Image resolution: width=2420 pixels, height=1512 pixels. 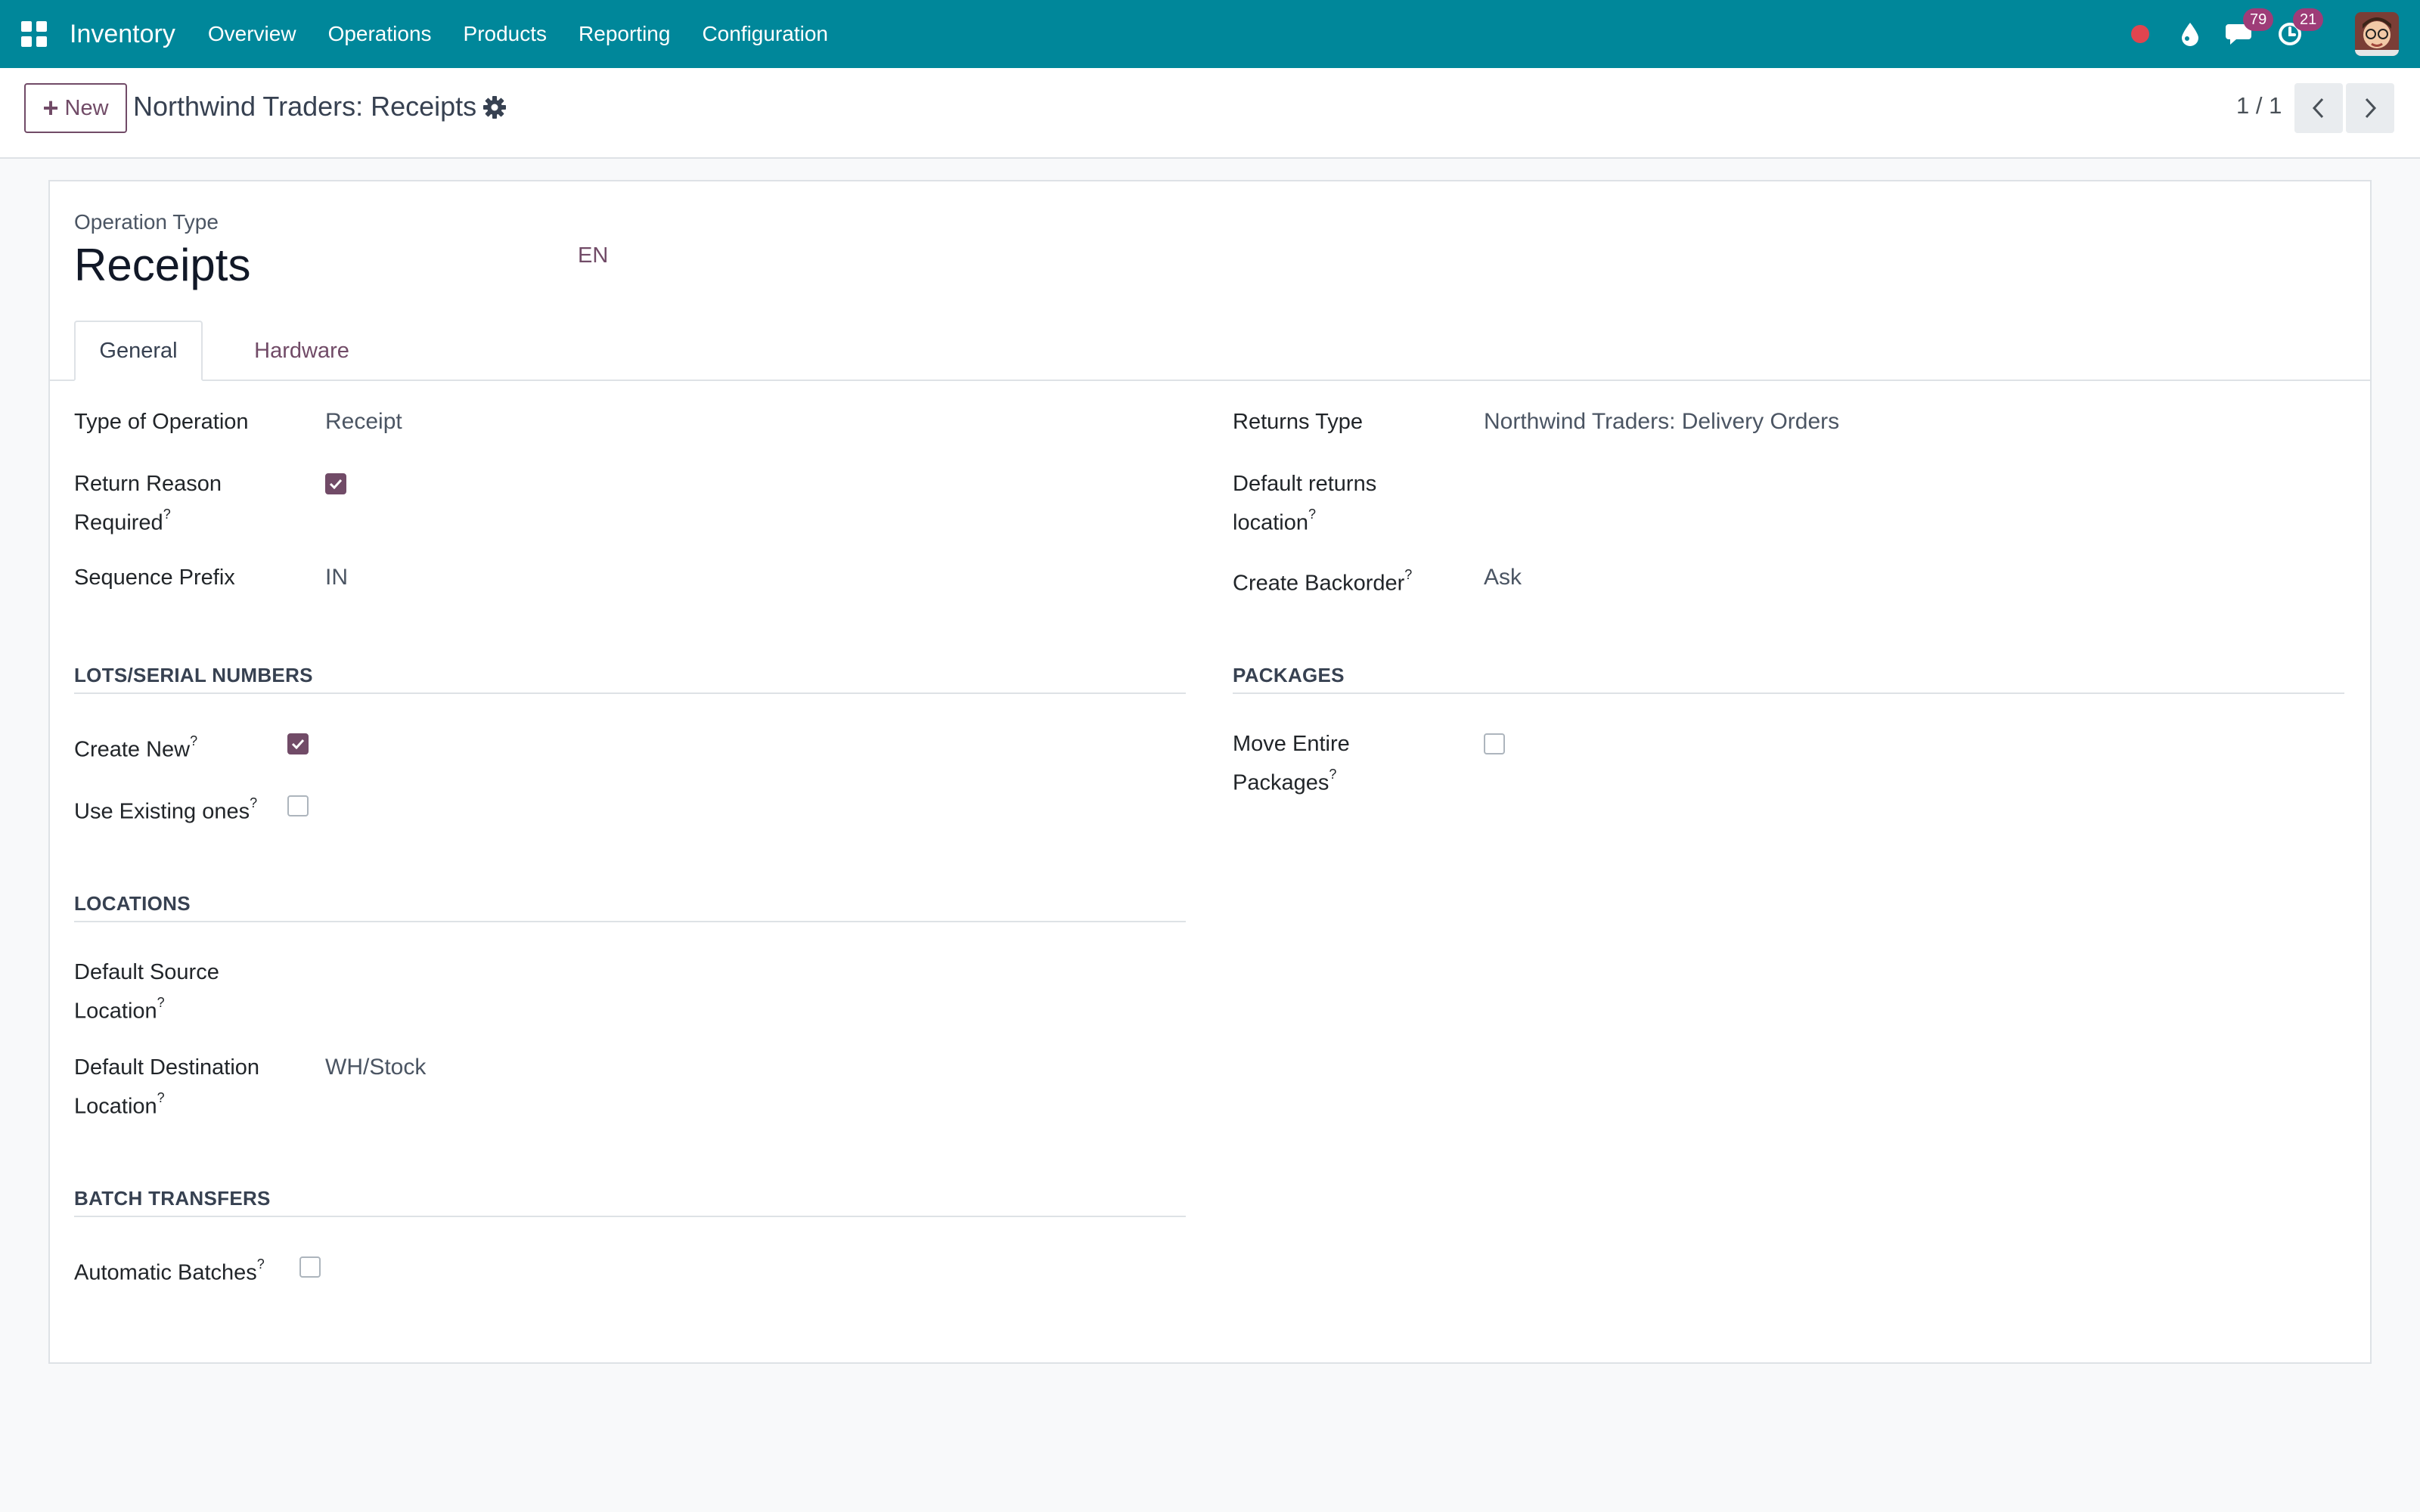 What do you see at coordinates (2308, 19) in the screenshot?
I see `activities-badge: 21` at bounding box center [2308, 19].